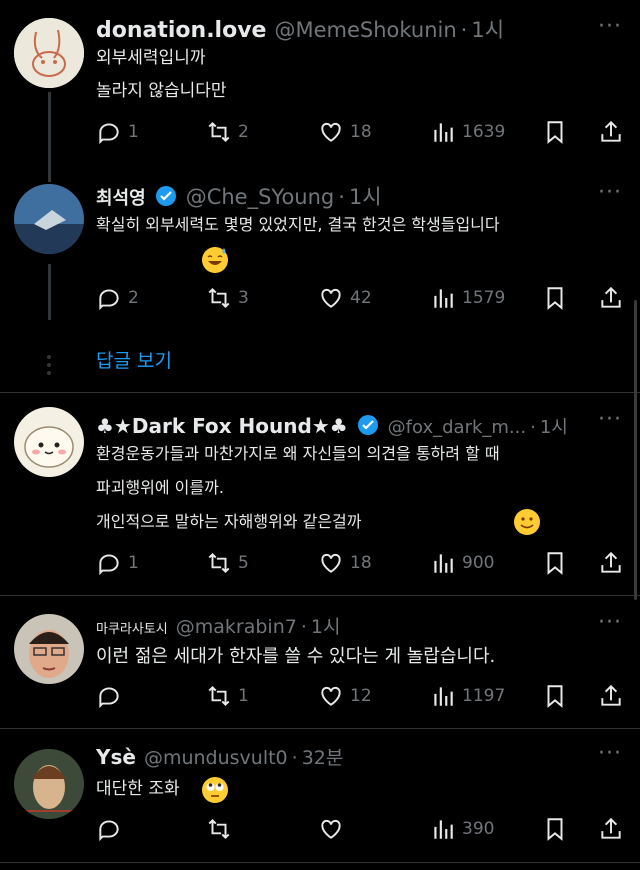 This screenshot has height=870, width=640. I want to click on tweet-header: 마쿠라사토시 @makrabin7 · 1시, so click(218, 625).